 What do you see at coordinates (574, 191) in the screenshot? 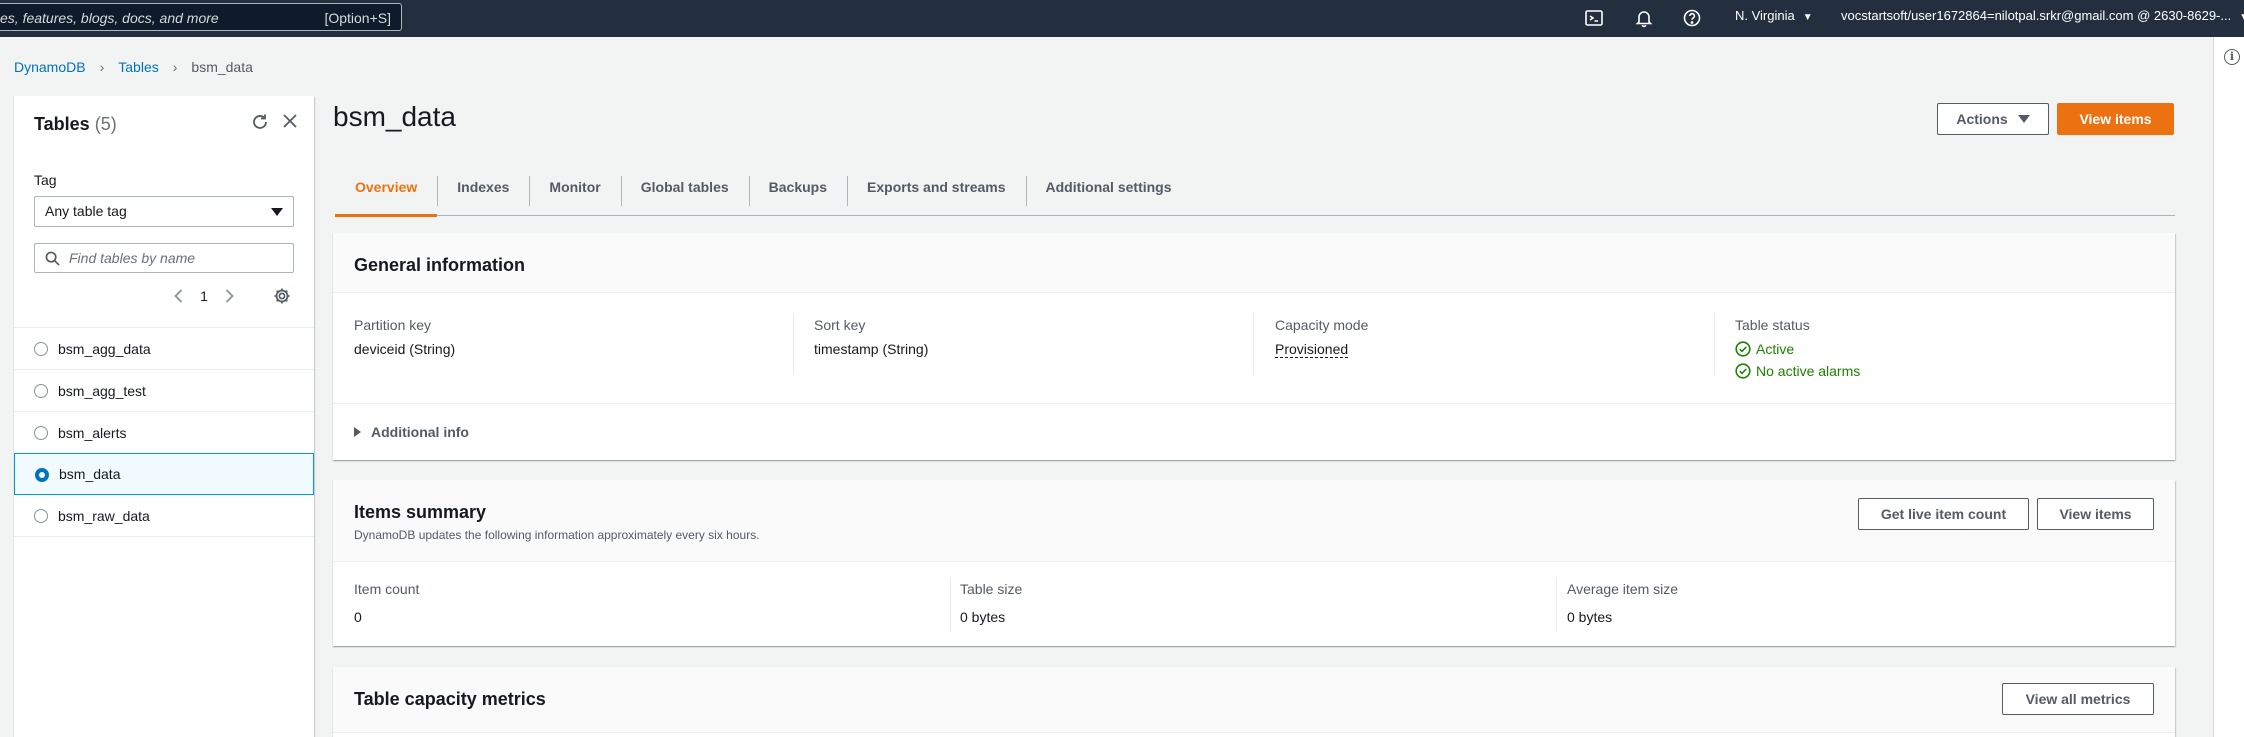
I see `tab-monitor: Monitor` at bounding box center [574, 191].